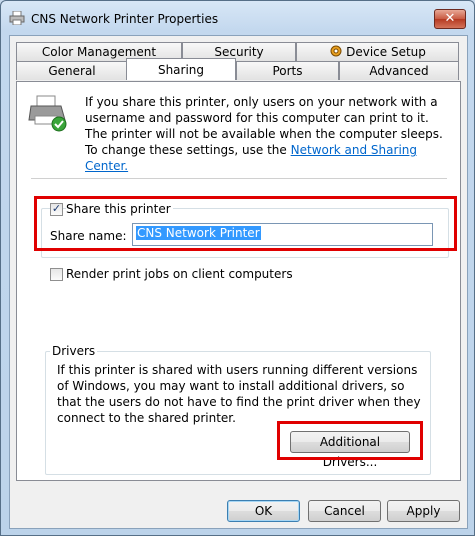  I want to click on tab-label: General, so click(72, 71).